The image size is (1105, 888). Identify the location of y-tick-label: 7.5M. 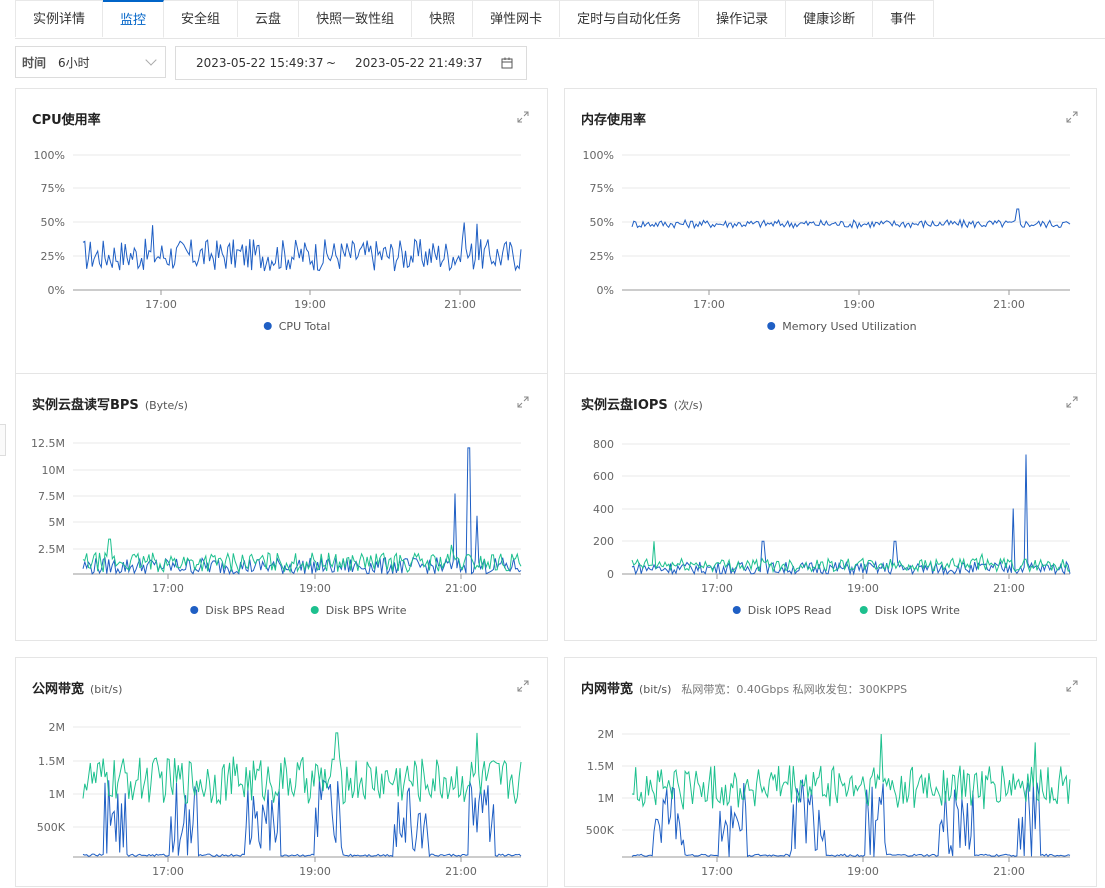
(51, 496).